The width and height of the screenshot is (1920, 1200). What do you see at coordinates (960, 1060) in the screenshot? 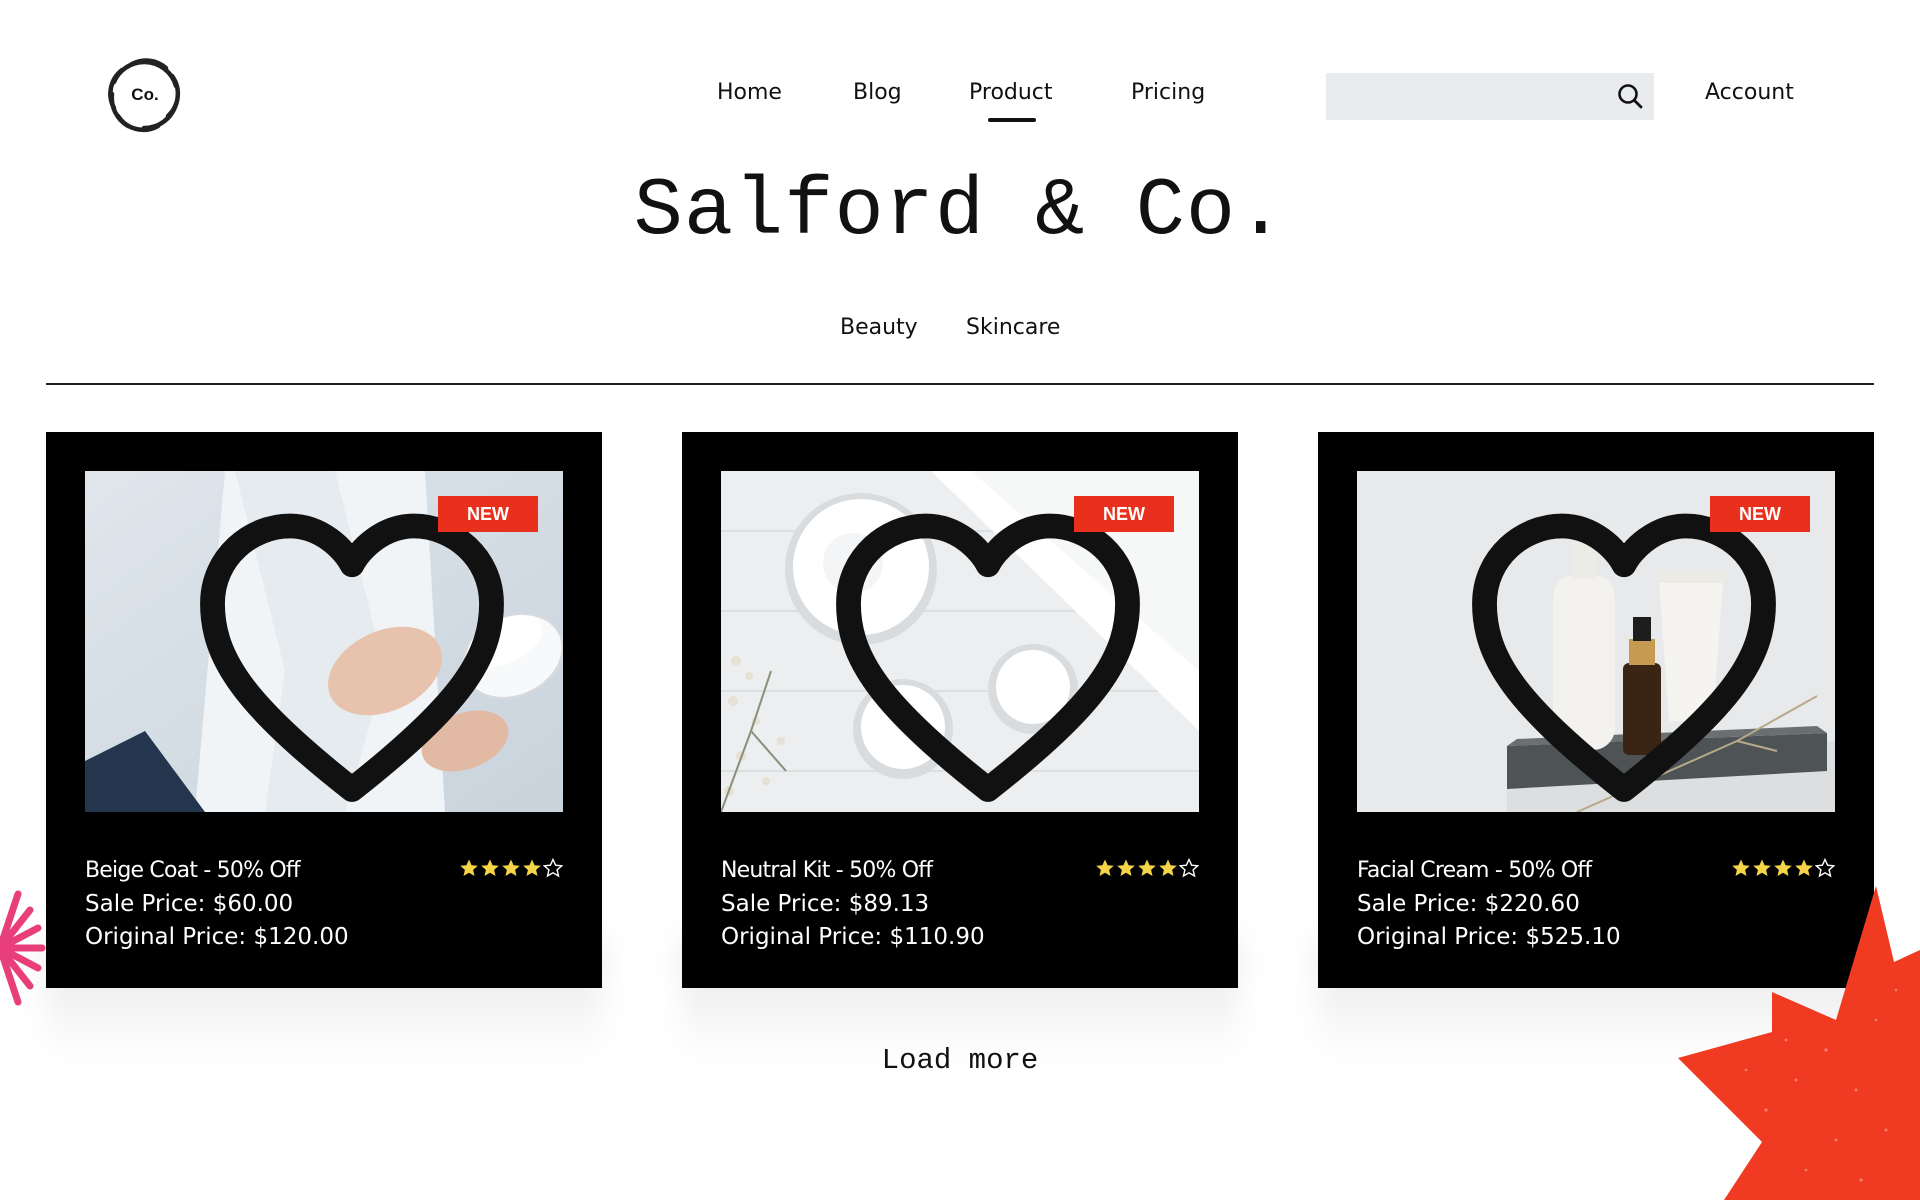
I see `load-more-button: Load more` at bounding box center [960, 1060].